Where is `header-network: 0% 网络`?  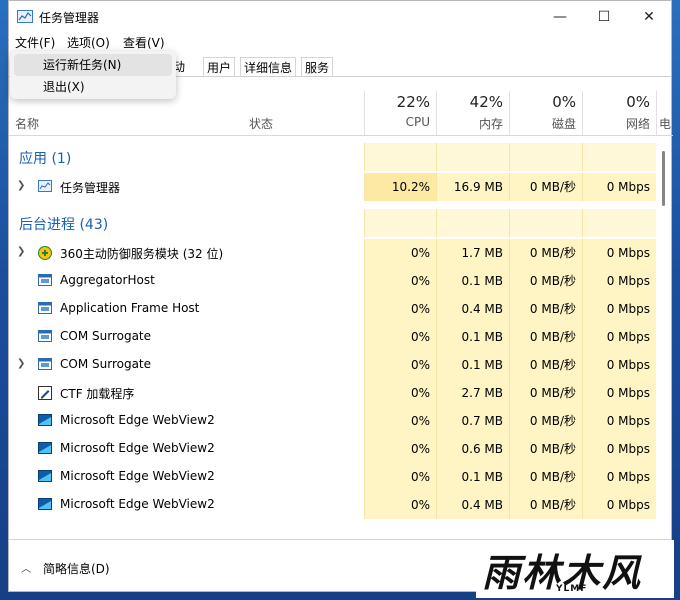 header-network: 0% 网络 is located at coordinates (619, 113).